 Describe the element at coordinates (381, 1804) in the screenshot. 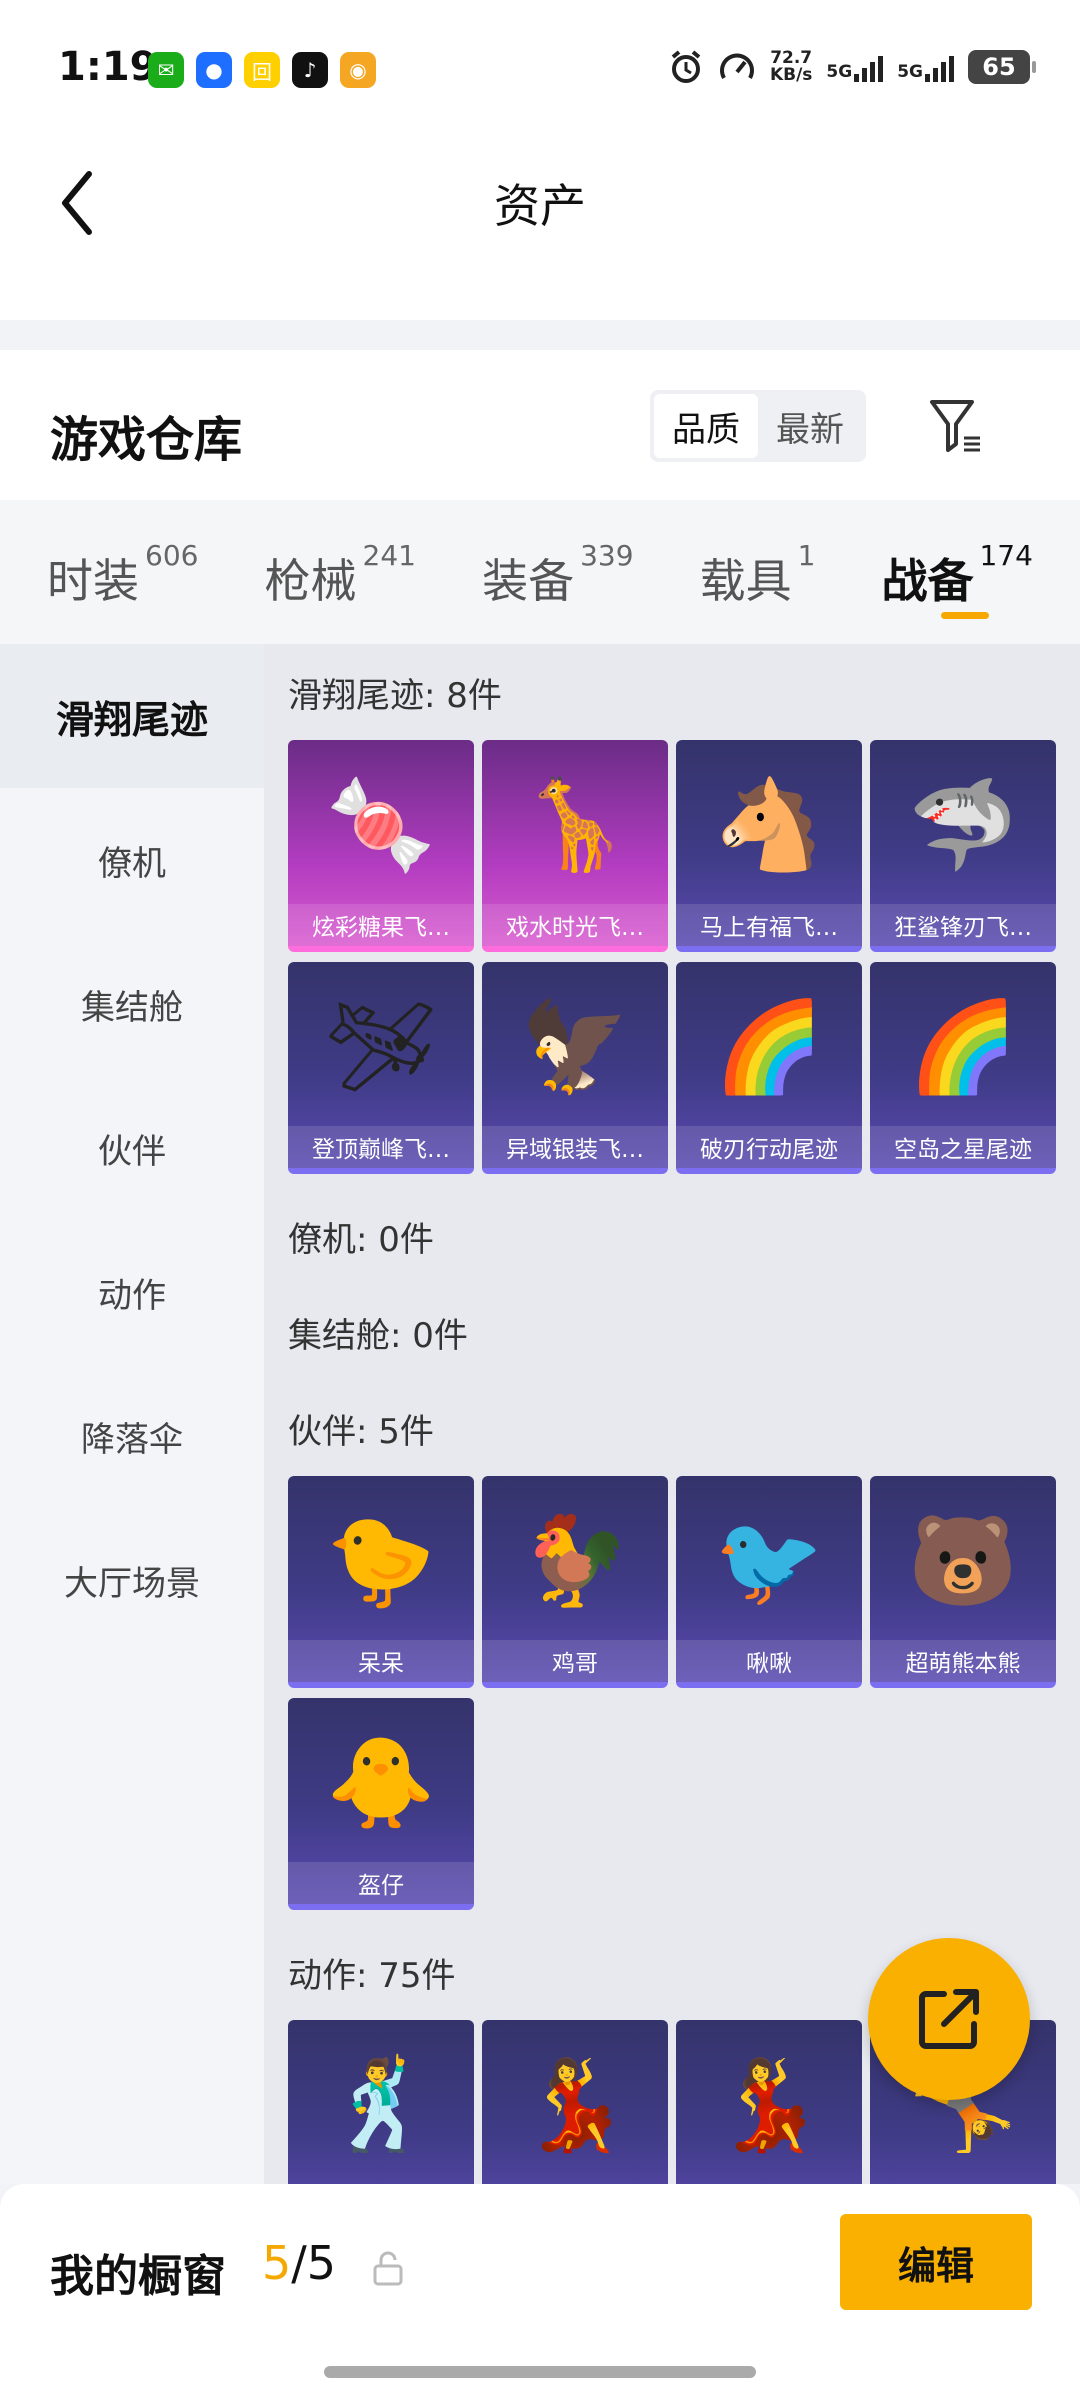

I see `item-card: 🐥 盔仔` at that location.